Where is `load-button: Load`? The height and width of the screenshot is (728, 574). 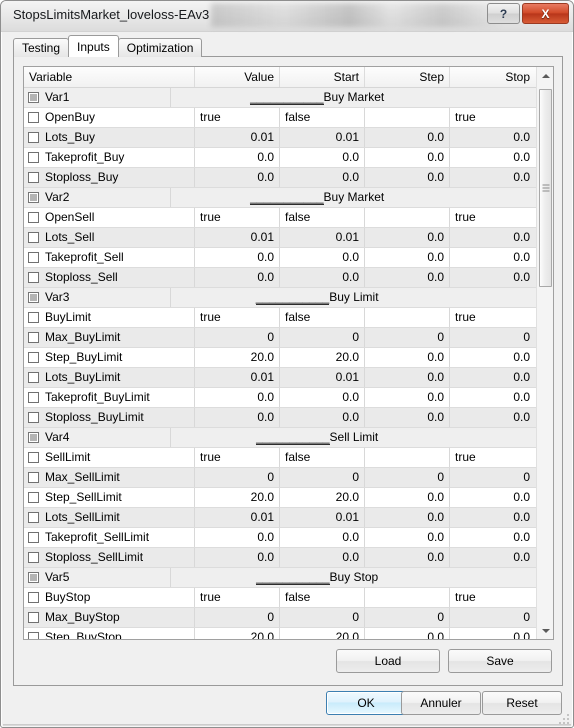
load-button: Load is located at coordinates (388, 661).